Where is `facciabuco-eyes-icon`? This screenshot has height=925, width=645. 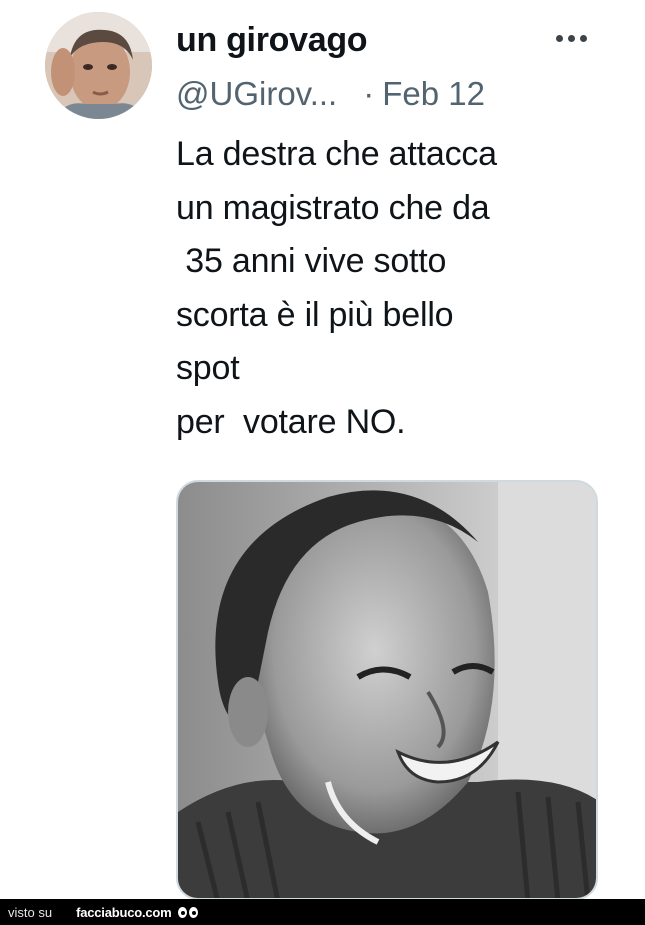
facciabuco-eyes-icon is located at coordinates (187, 912).